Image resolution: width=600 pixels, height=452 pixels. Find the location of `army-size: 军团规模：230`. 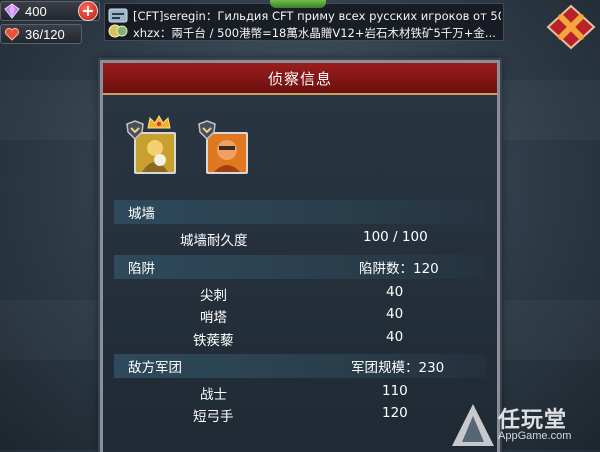

army-size: 军团规模：230 is located at coordinates (398, 368).